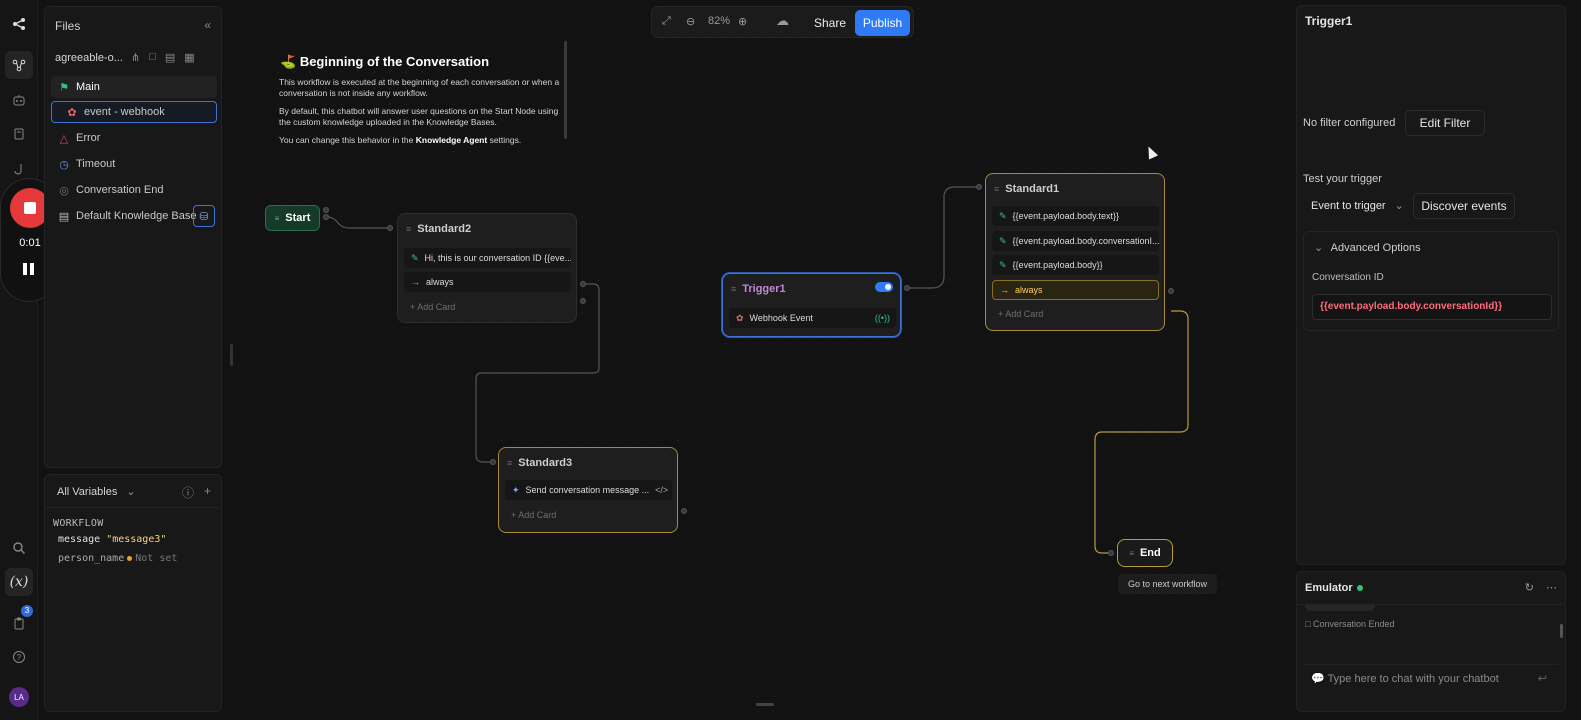 This screenshot has width=1581, height=720. Describe the element at coordinates (740, 317) in the screenshot. I see `webhook-icon: ✿` at that location.